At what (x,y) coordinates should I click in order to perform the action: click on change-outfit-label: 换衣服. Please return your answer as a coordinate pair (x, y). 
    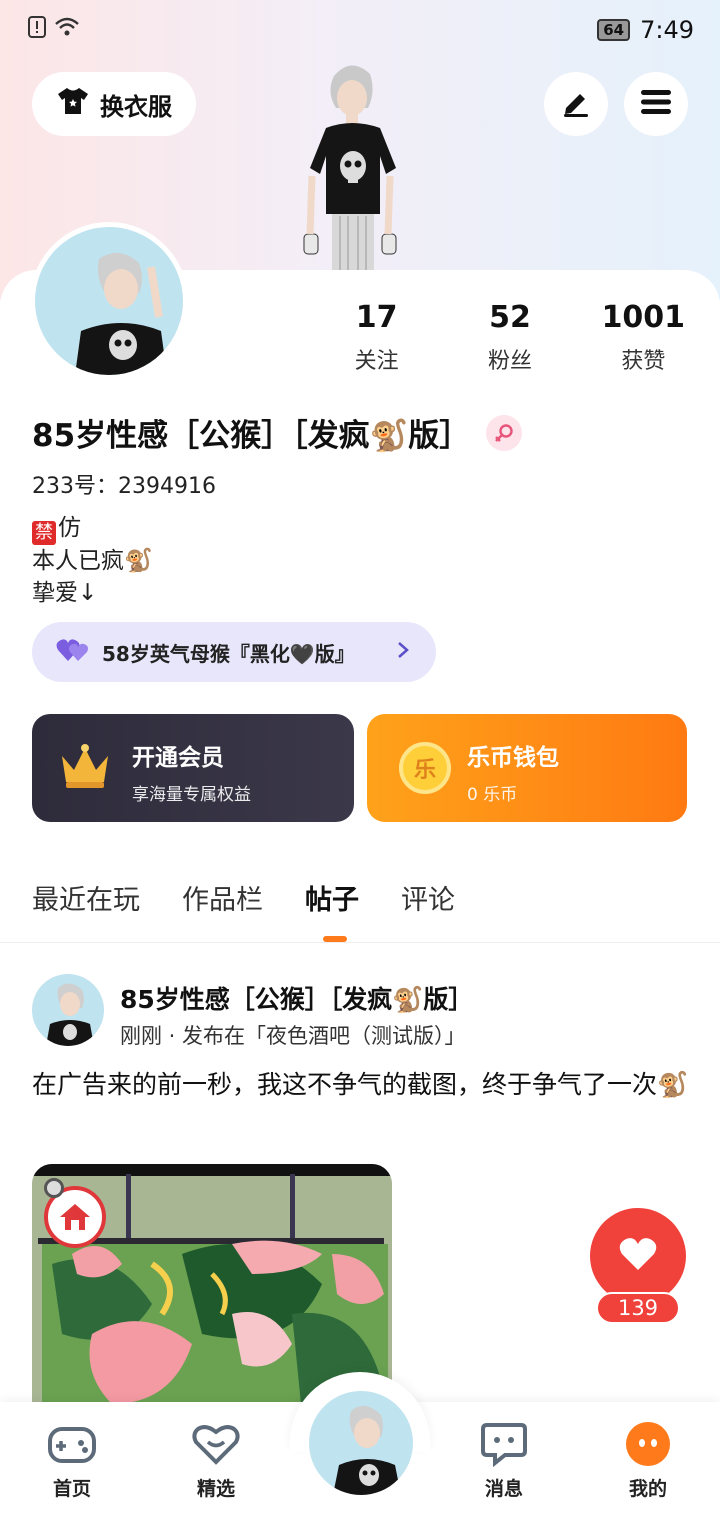
    Looking at the image, I should click on (136, 106).